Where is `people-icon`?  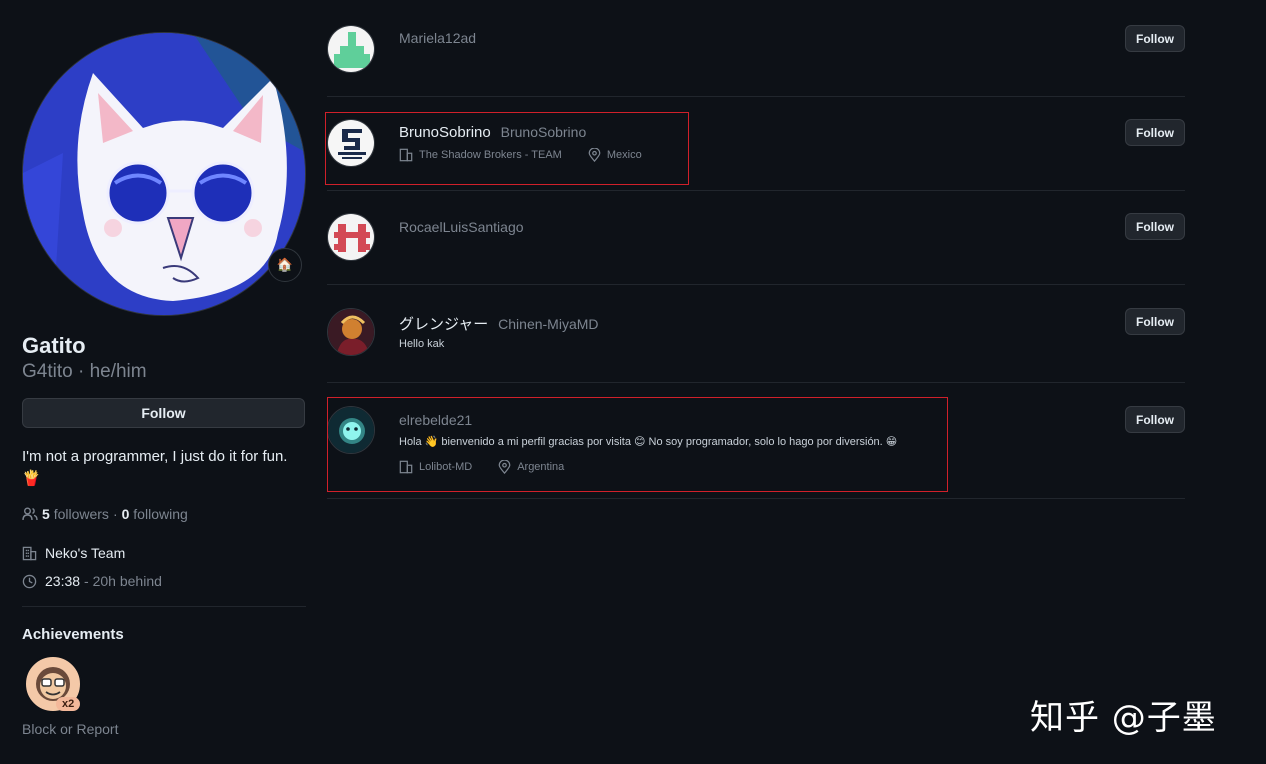
people-icon is located at coordinates (30, 514).